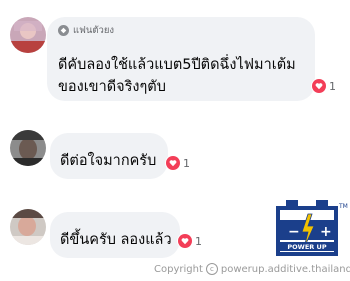  Describe the element at coordinates (285, 269) in the screenshot. I see `copyright-source: powerup.additive.thailand` at that location.